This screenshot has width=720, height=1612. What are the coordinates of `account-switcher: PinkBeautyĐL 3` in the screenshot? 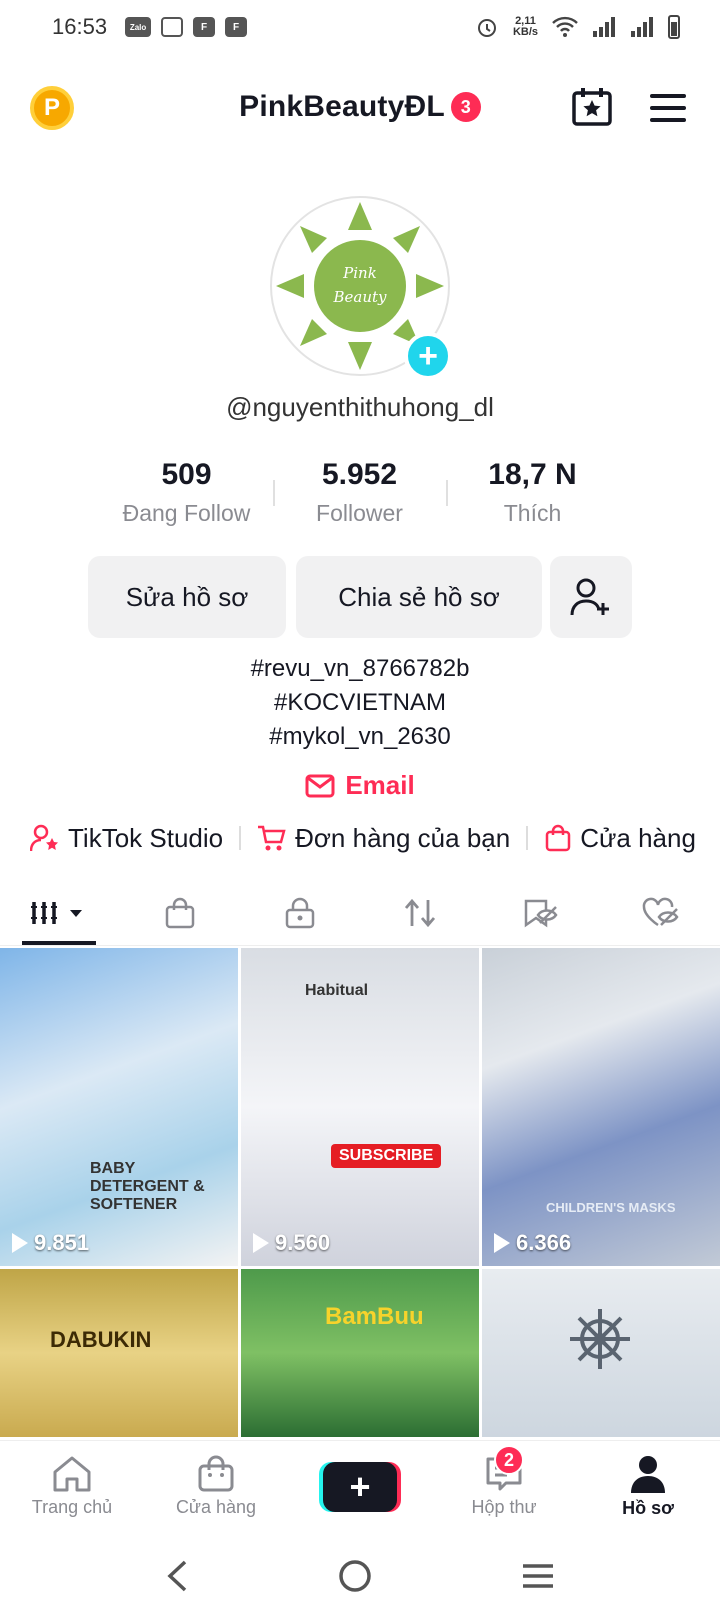 It's located at (360, 107).